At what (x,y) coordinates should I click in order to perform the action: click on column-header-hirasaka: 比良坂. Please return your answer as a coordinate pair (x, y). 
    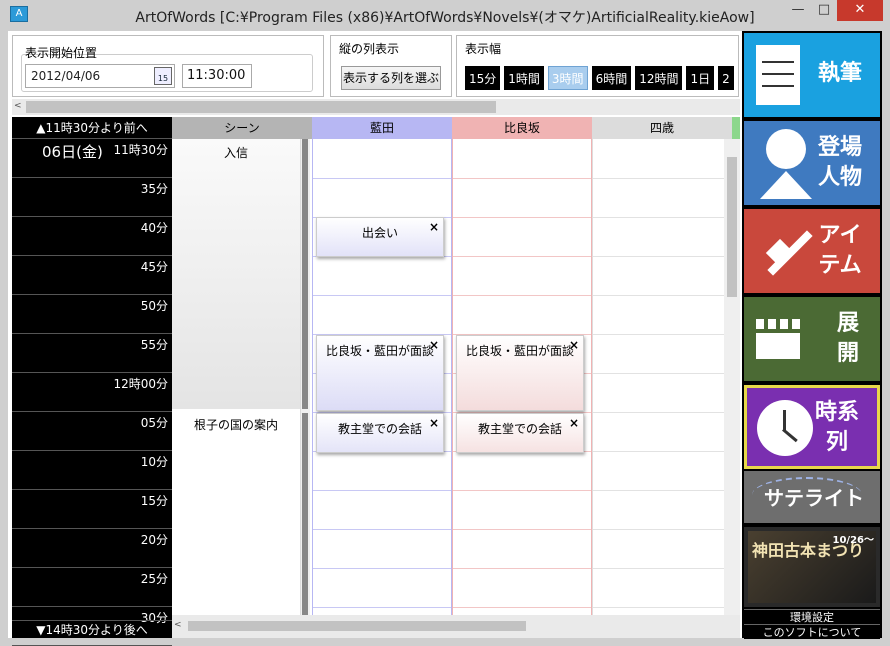
    Looking at the image, I should click on (522, 128).